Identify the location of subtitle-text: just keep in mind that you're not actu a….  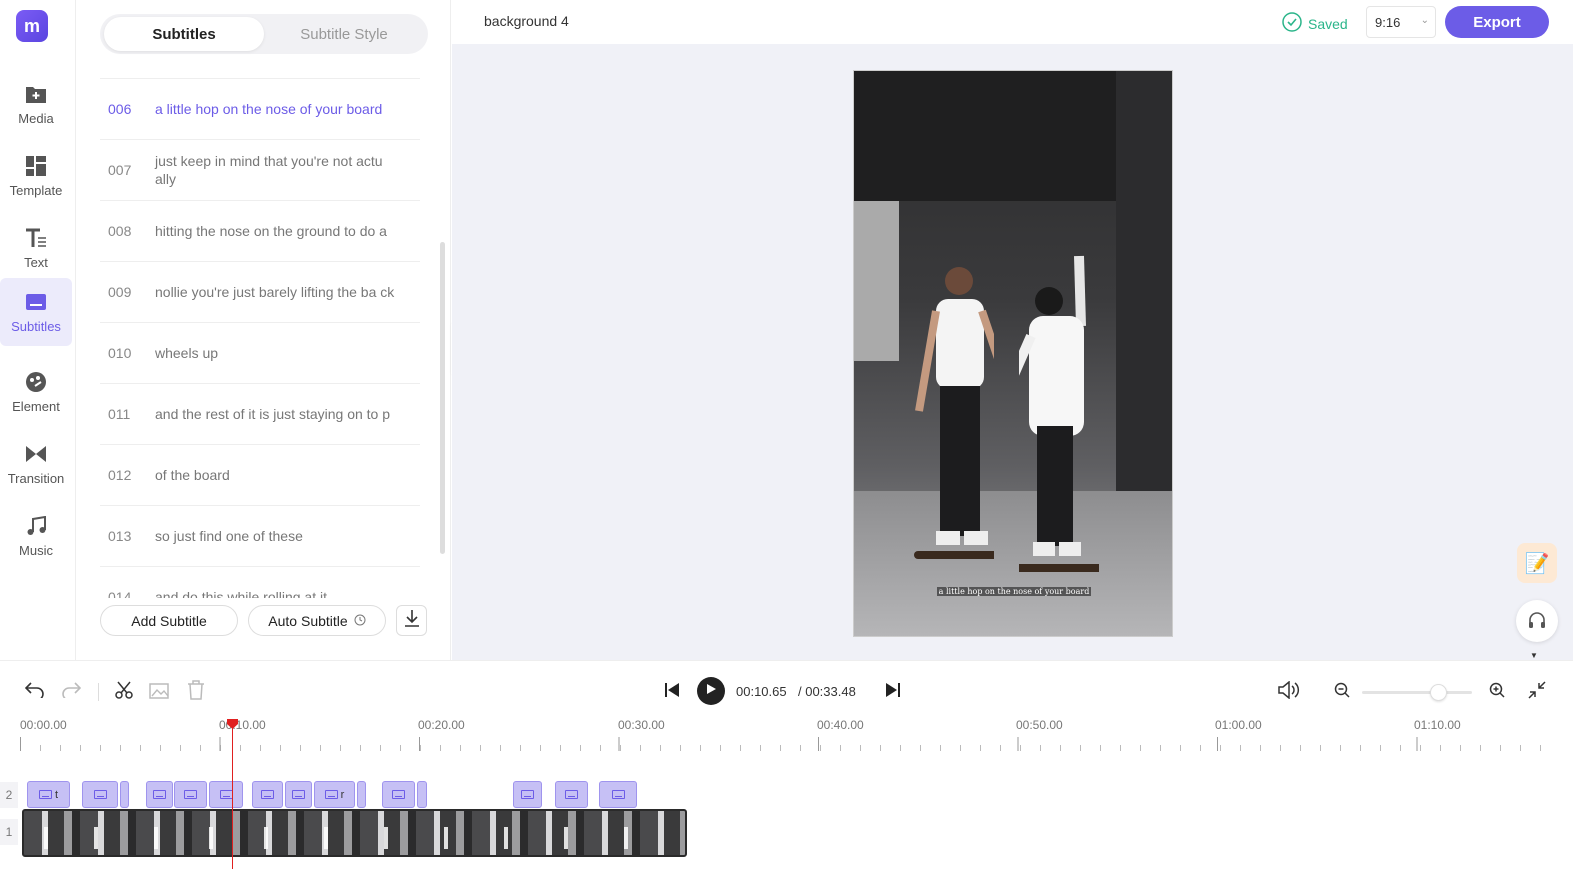
(280, 170).